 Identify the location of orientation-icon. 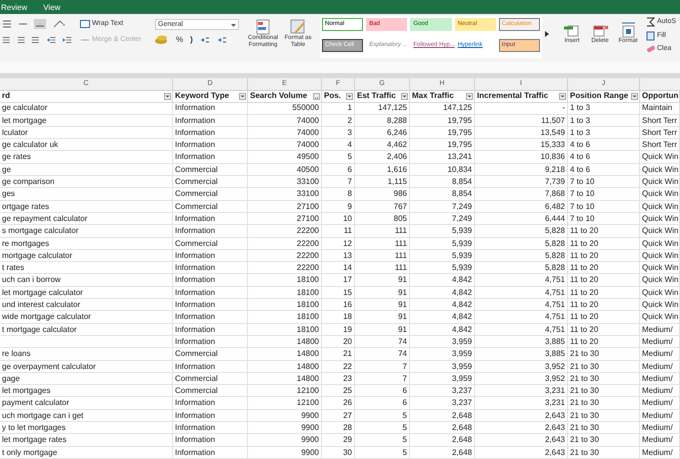
(59, 24).